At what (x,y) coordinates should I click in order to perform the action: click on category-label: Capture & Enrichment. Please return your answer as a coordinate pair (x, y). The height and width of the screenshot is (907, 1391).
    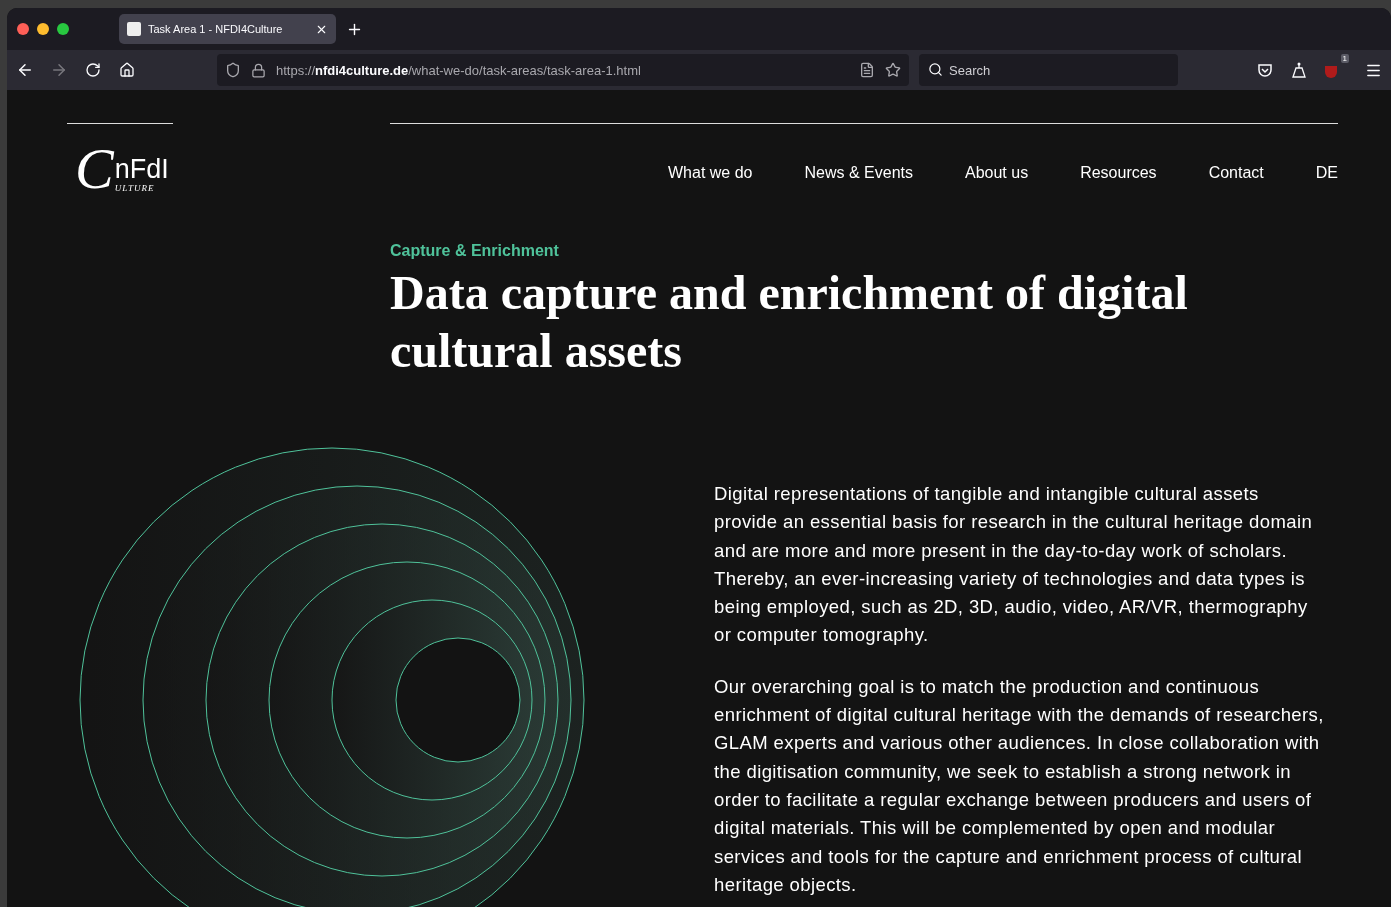
    Looking at the image, I should click on (475, 251).